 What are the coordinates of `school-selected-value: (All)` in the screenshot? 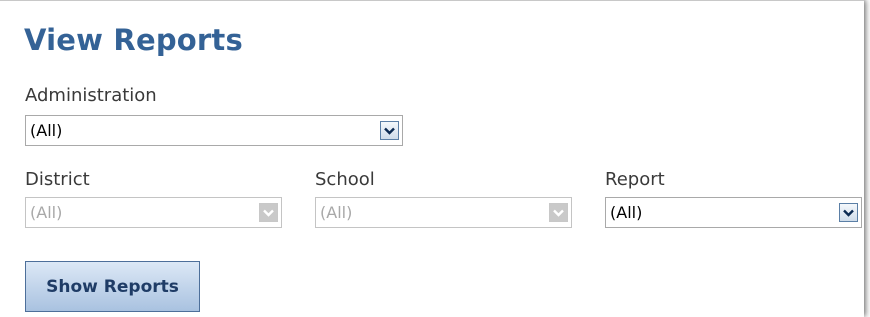 It's located at (336, 212).